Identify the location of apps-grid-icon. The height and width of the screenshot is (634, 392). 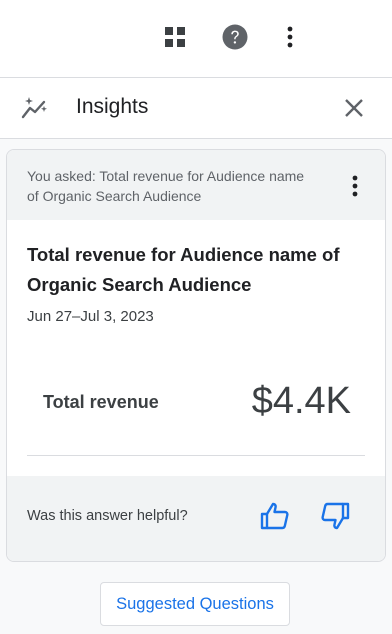
(175, 37).